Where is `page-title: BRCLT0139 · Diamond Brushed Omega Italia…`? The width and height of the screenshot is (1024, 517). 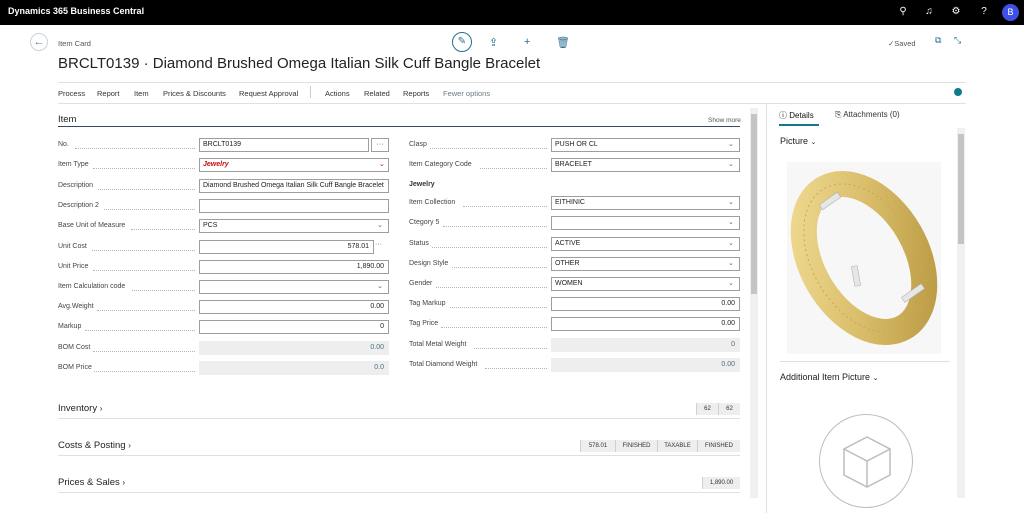 page-title: BRCLT0139 · Diamond Brushed Omega Italia… is located at coordinates (299, 63).